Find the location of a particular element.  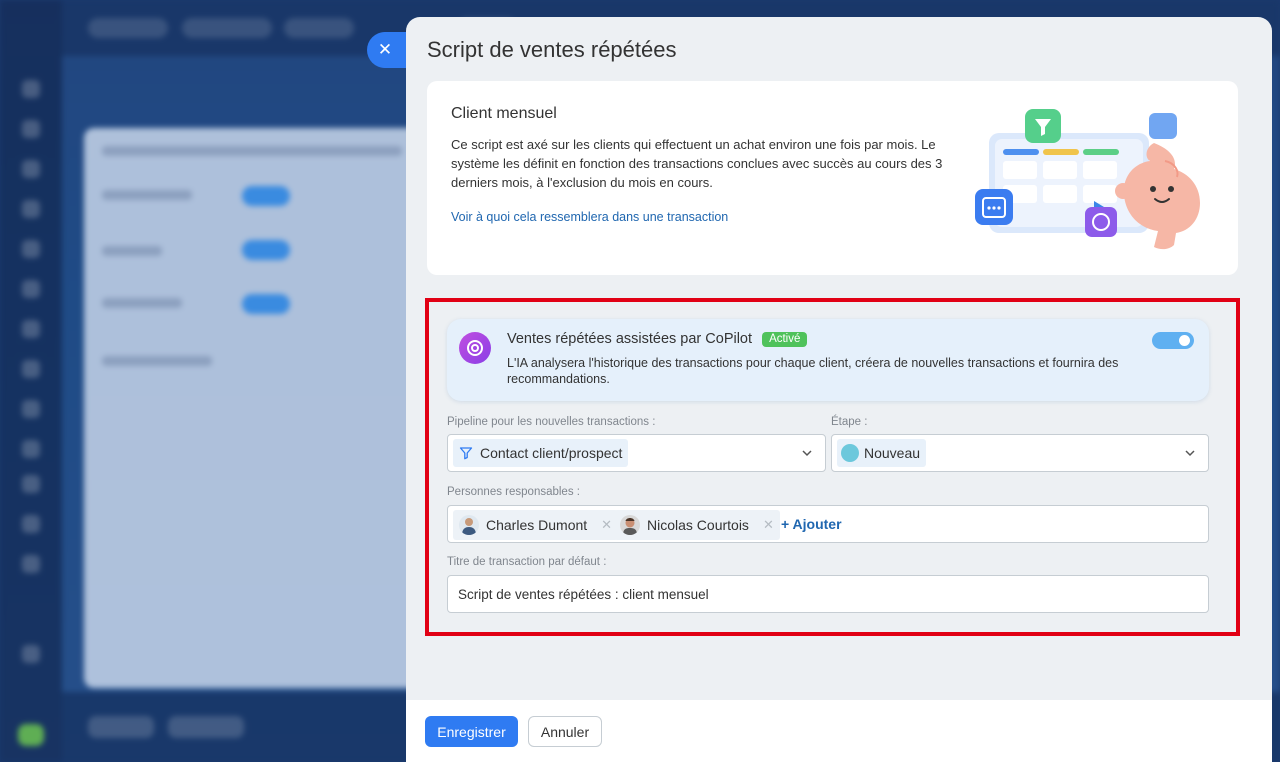

stage-select: Nouveau is located at coordinates (1020, 453).